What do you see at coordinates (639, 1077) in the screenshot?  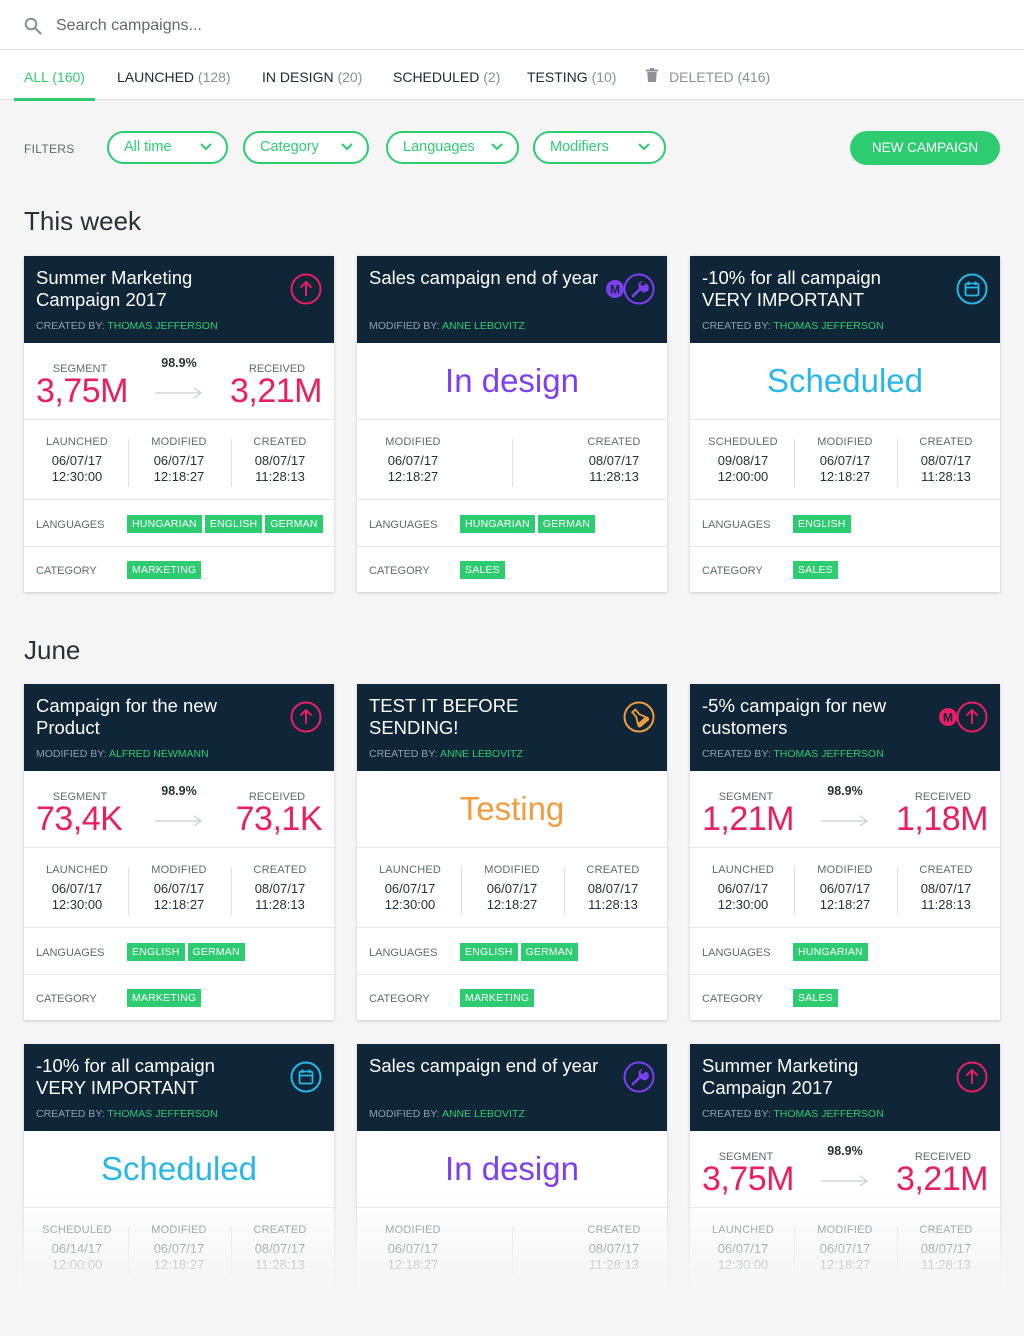 I see `wrench-icon` at bounding box center [639, 1077].